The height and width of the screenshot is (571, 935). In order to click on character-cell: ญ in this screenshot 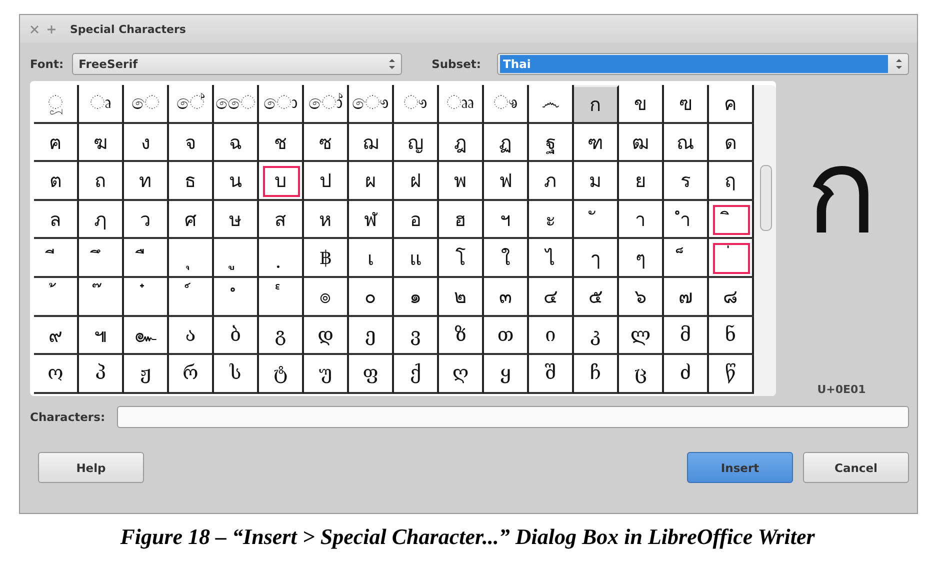, I will do `click(416, 143)`.